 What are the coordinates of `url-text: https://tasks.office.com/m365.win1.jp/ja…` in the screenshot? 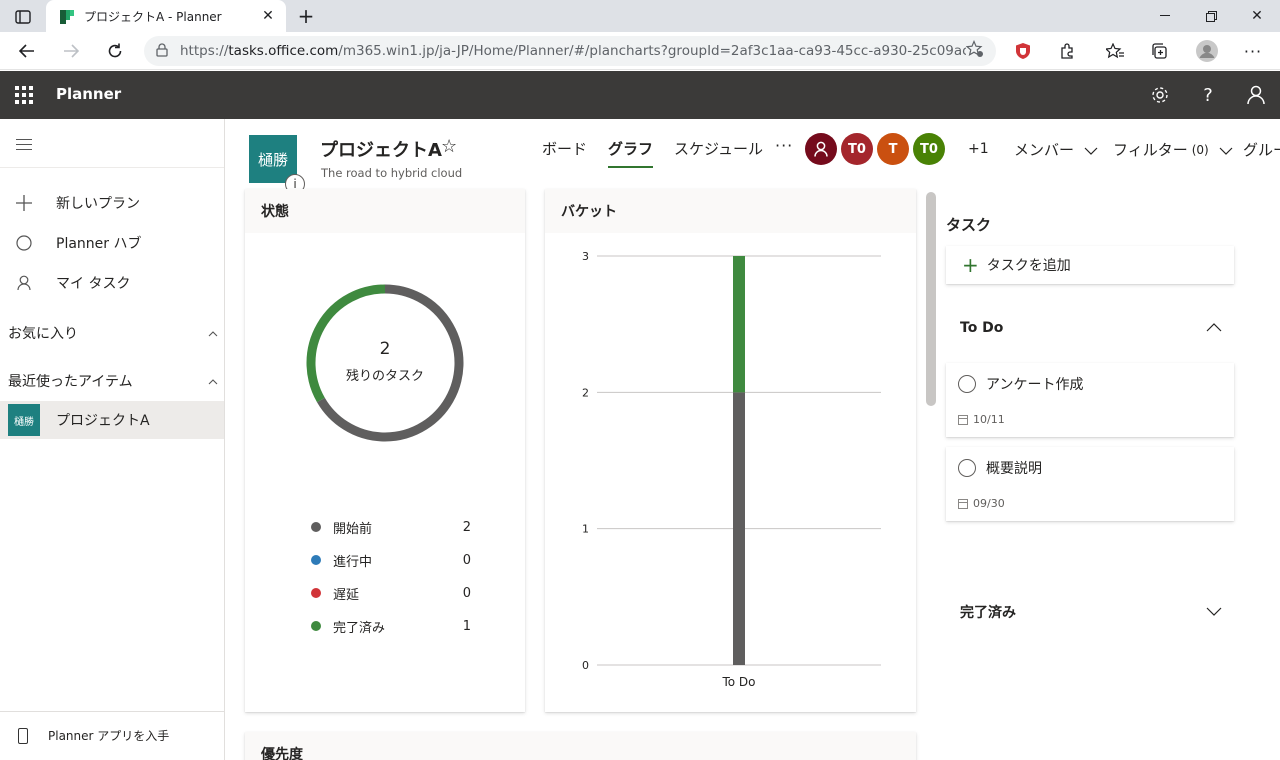 It's located at (573, 51).